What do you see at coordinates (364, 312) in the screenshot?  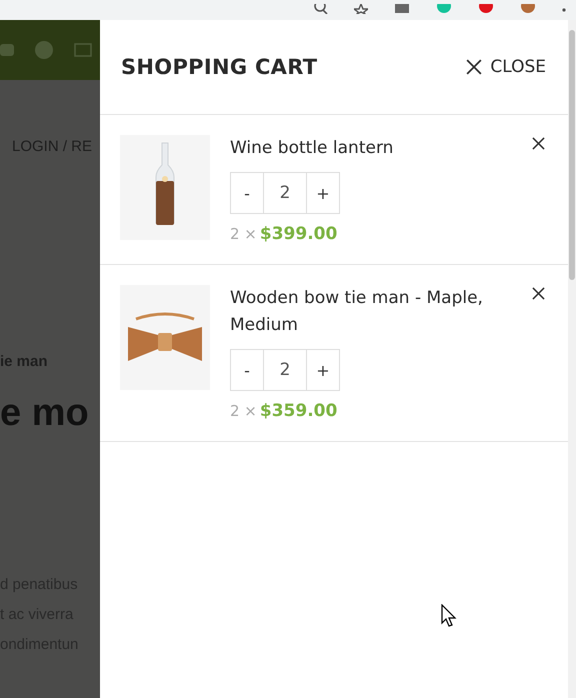 I see `product-name: Wooden bow tie man - Maple, Medium` at bounding box center [364, 312].